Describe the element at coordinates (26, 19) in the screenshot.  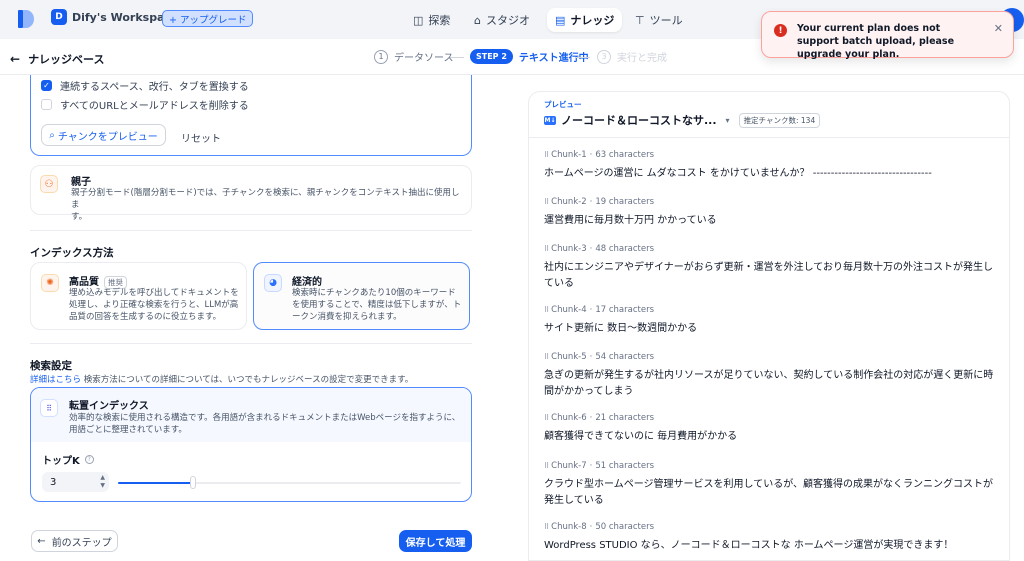
I see `dify-logo-icon` at that location.